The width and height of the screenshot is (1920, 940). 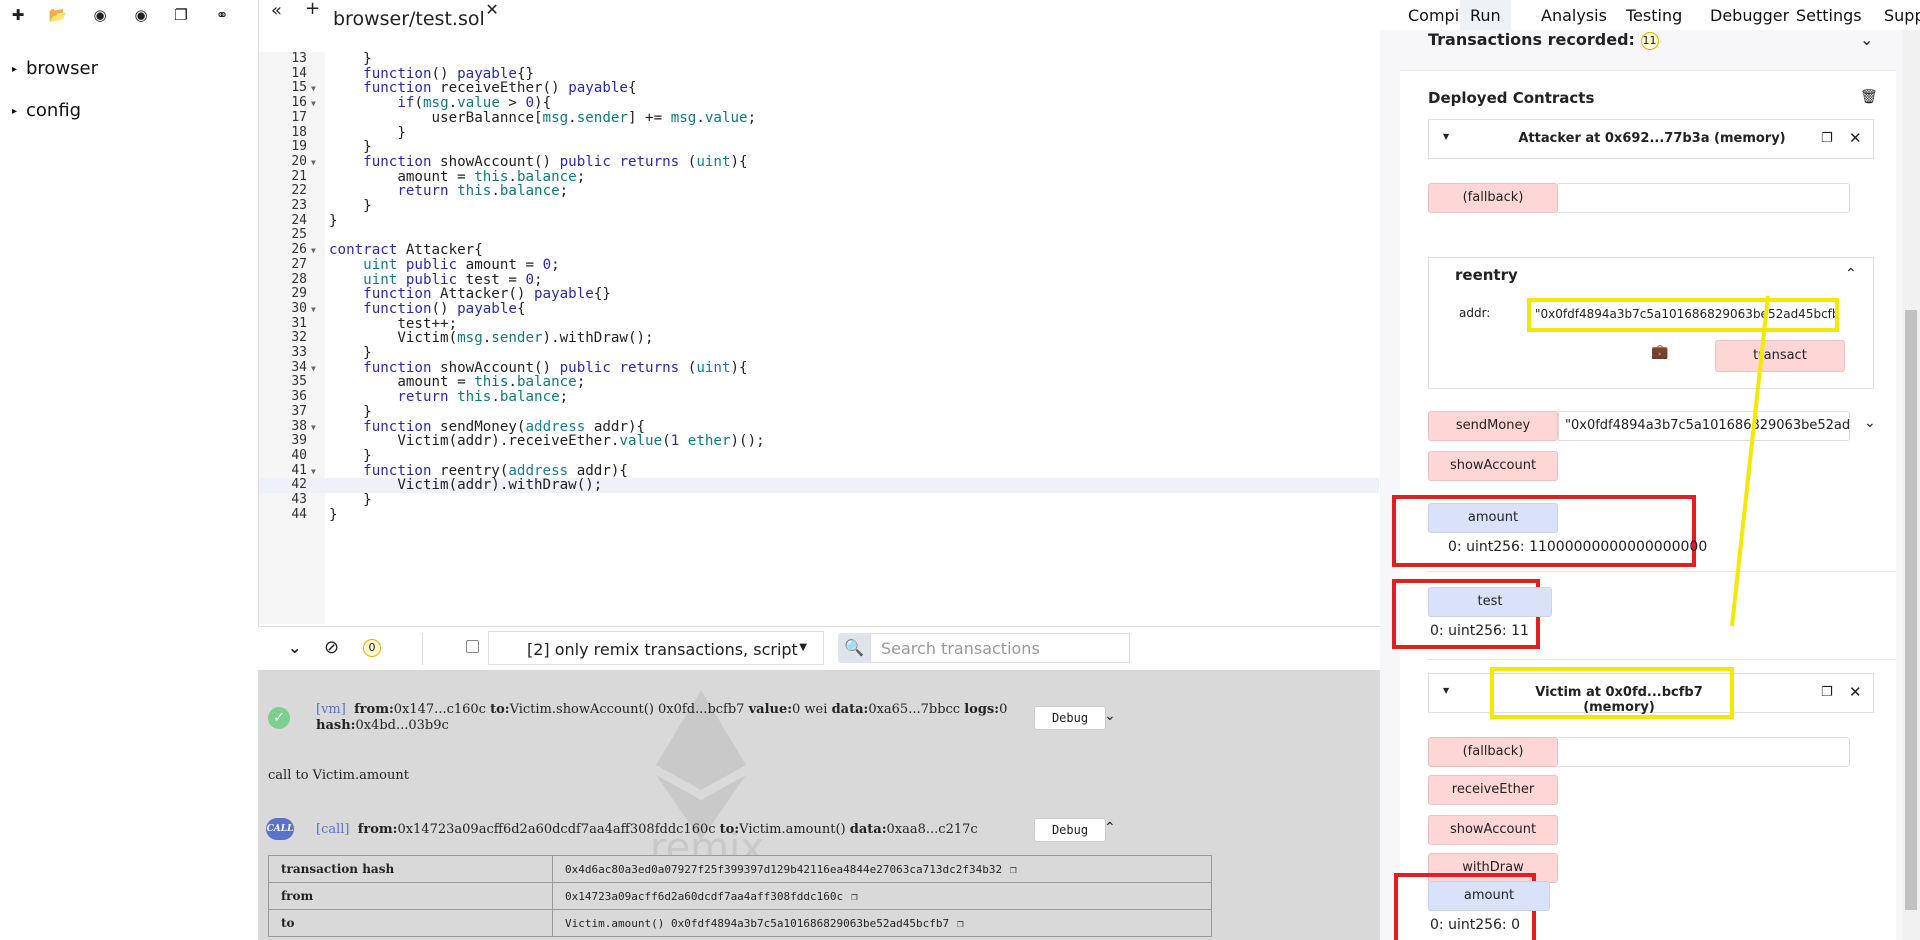 I want to click on code-line: 18 }, so click(x=819, y=133).